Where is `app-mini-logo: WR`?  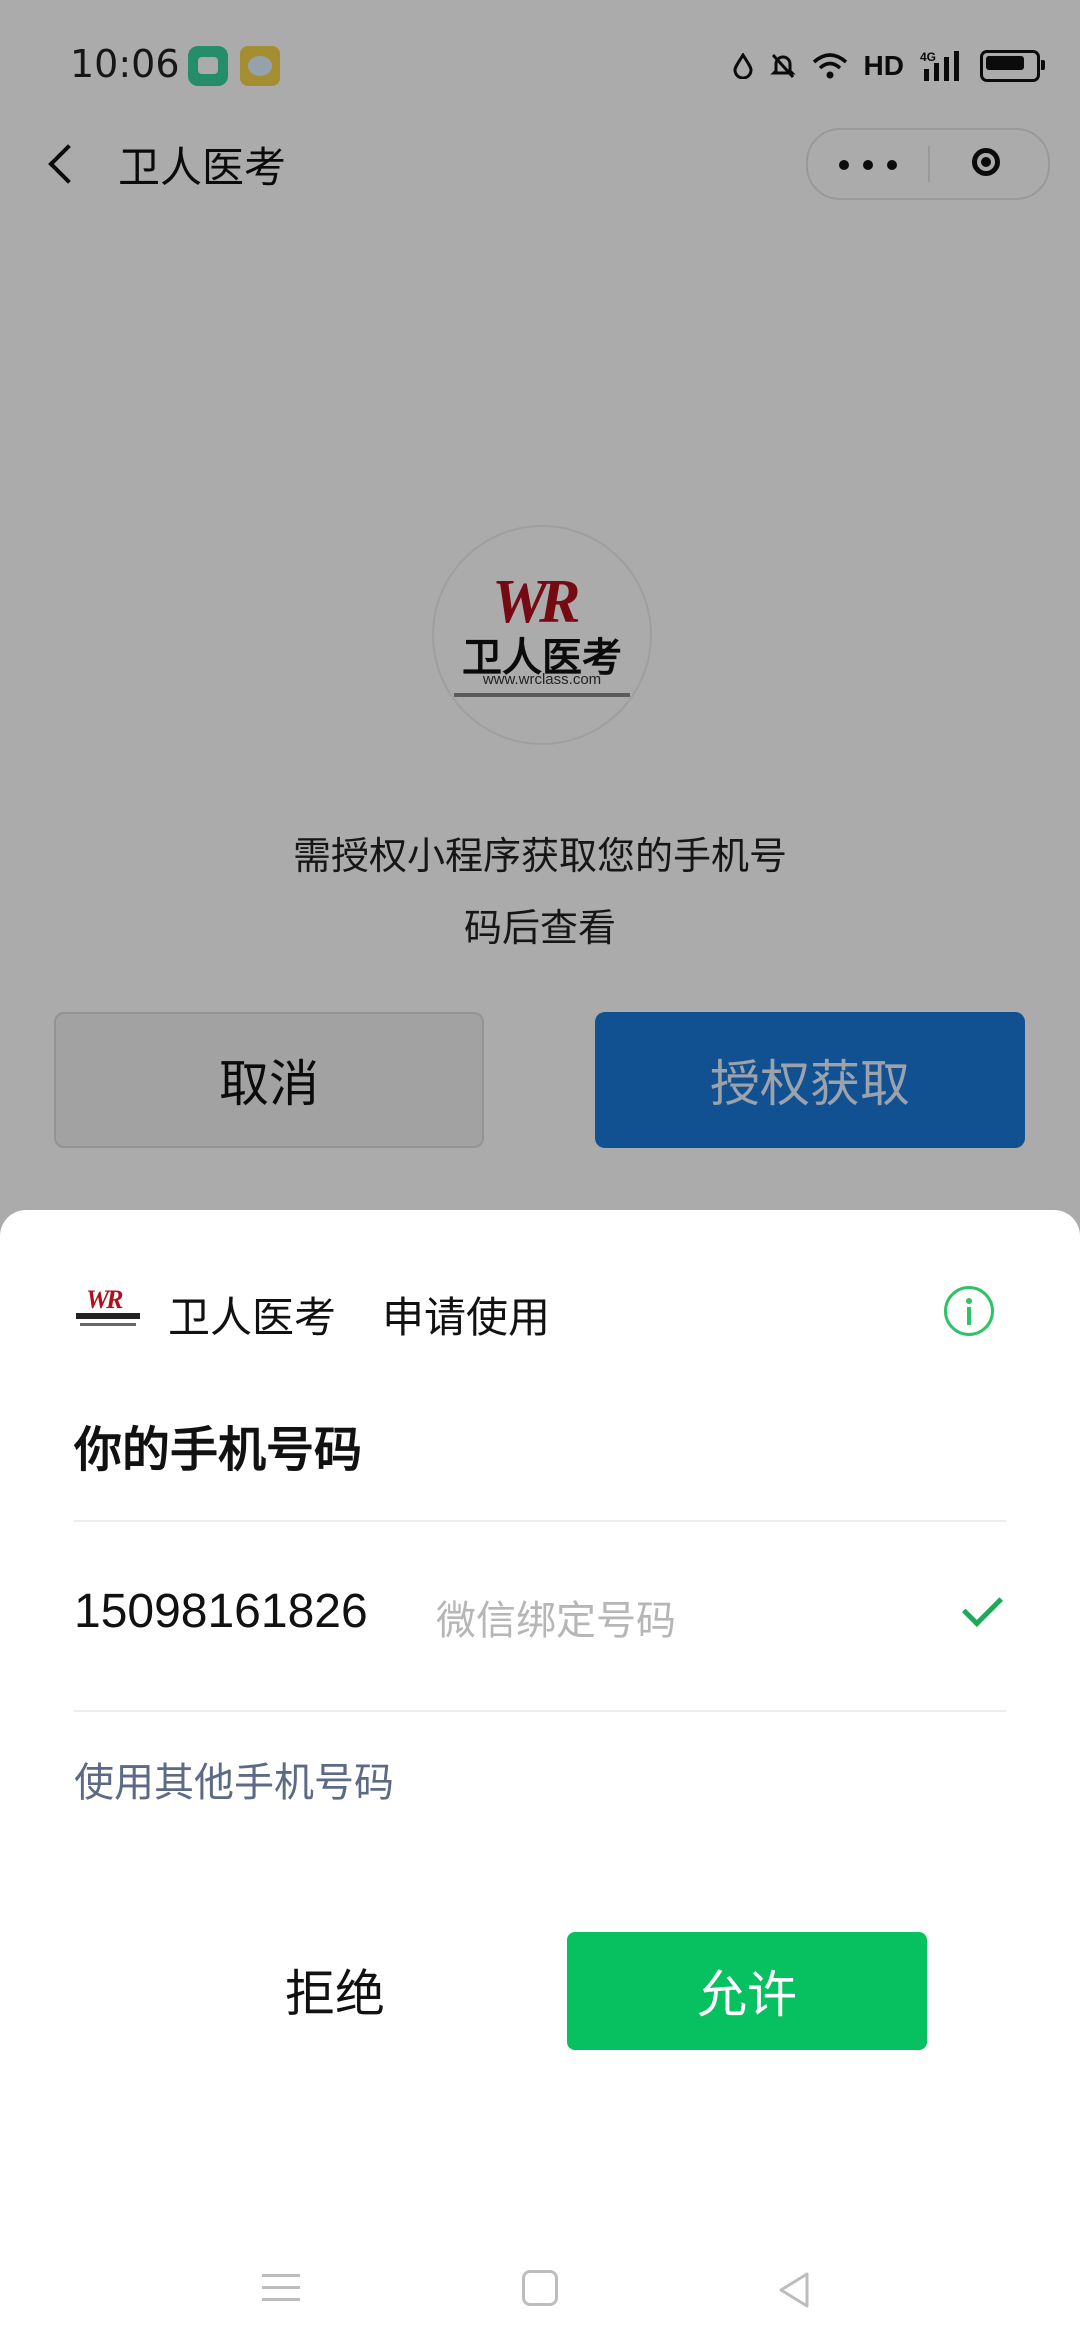 app-mini-logo: WR is located at coordinates (108, 1310).